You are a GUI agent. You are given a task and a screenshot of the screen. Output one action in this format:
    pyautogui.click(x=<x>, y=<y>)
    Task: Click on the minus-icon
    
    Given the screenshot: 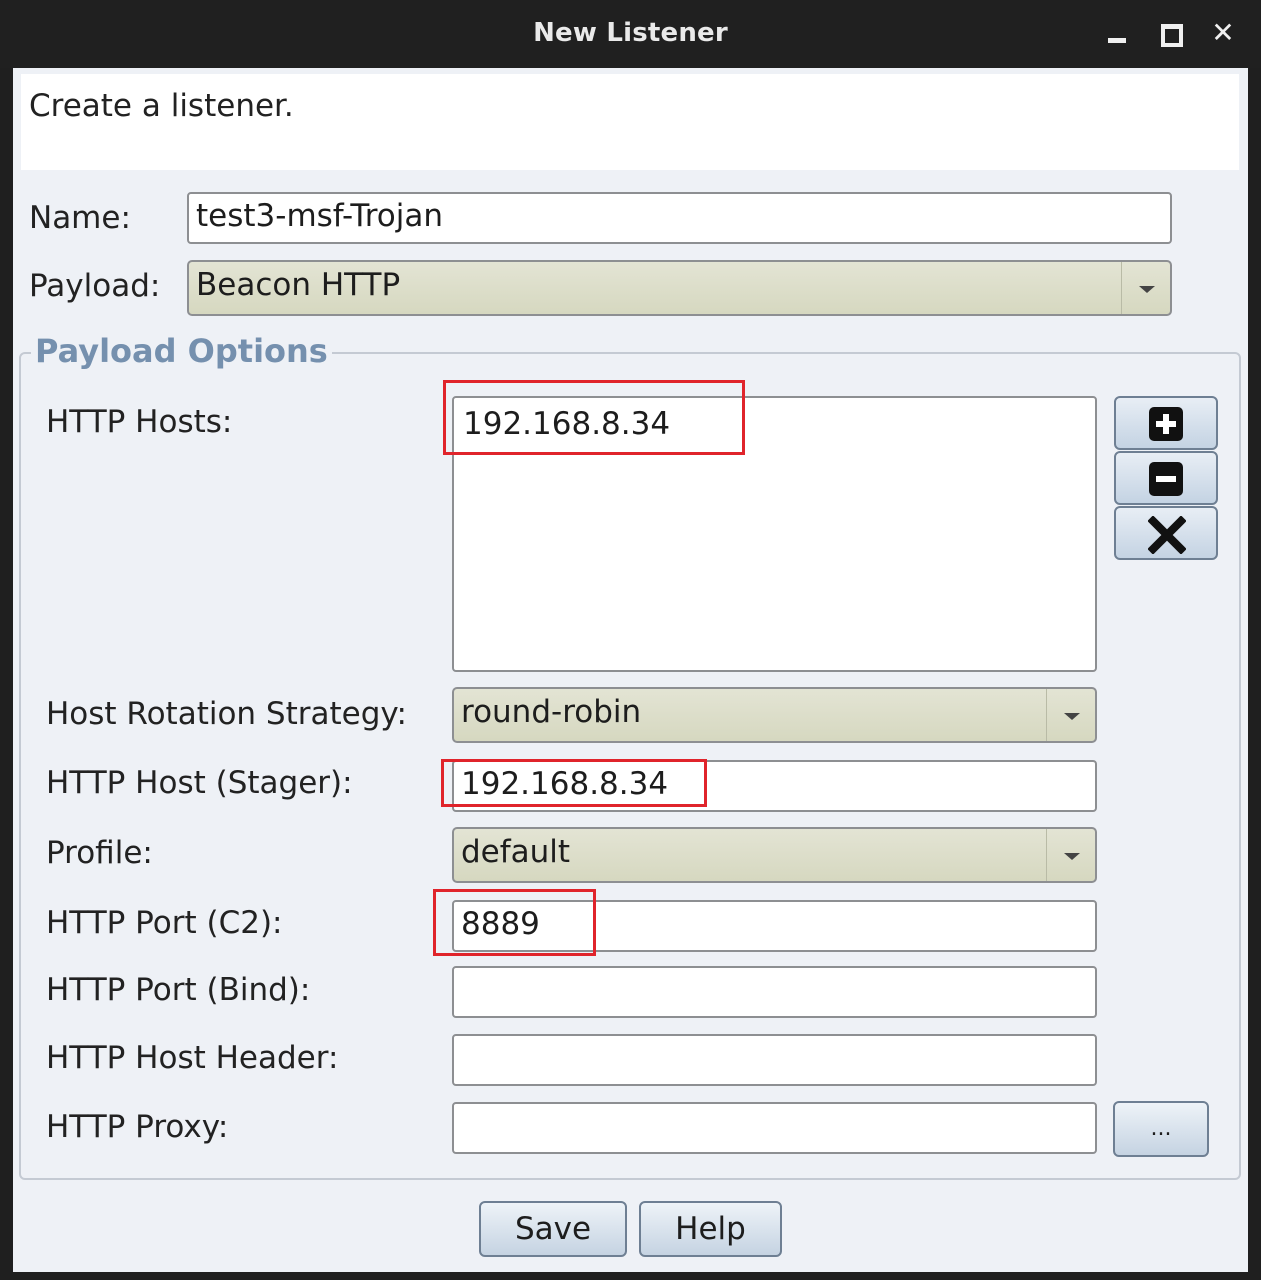 What is the action you would take?
    pyautogui.click(x=1166, y=479)
    